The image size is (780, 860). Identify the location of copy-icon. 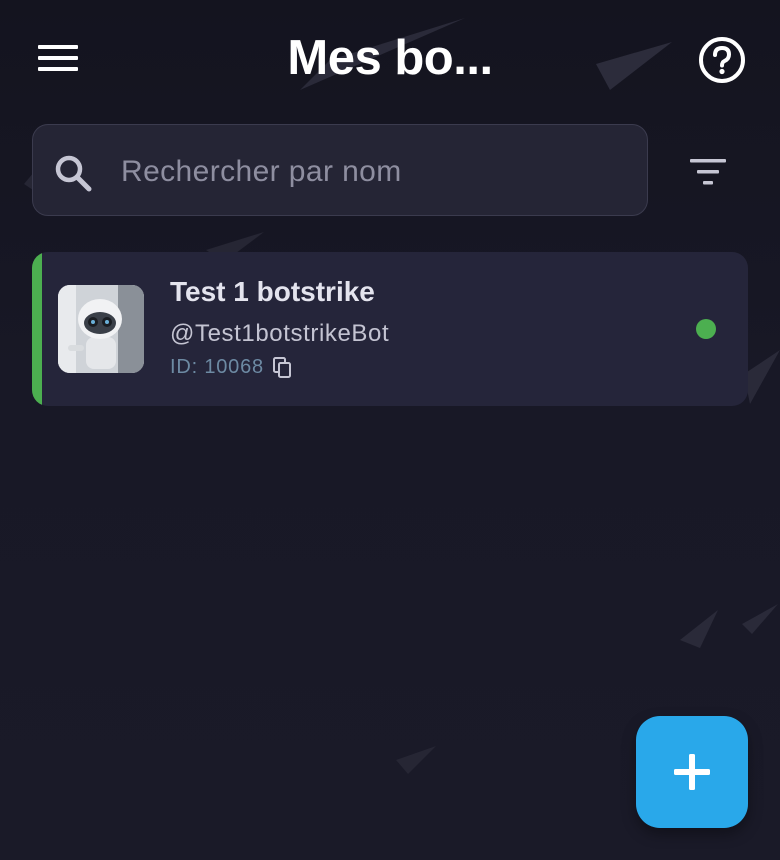
(283, 367).